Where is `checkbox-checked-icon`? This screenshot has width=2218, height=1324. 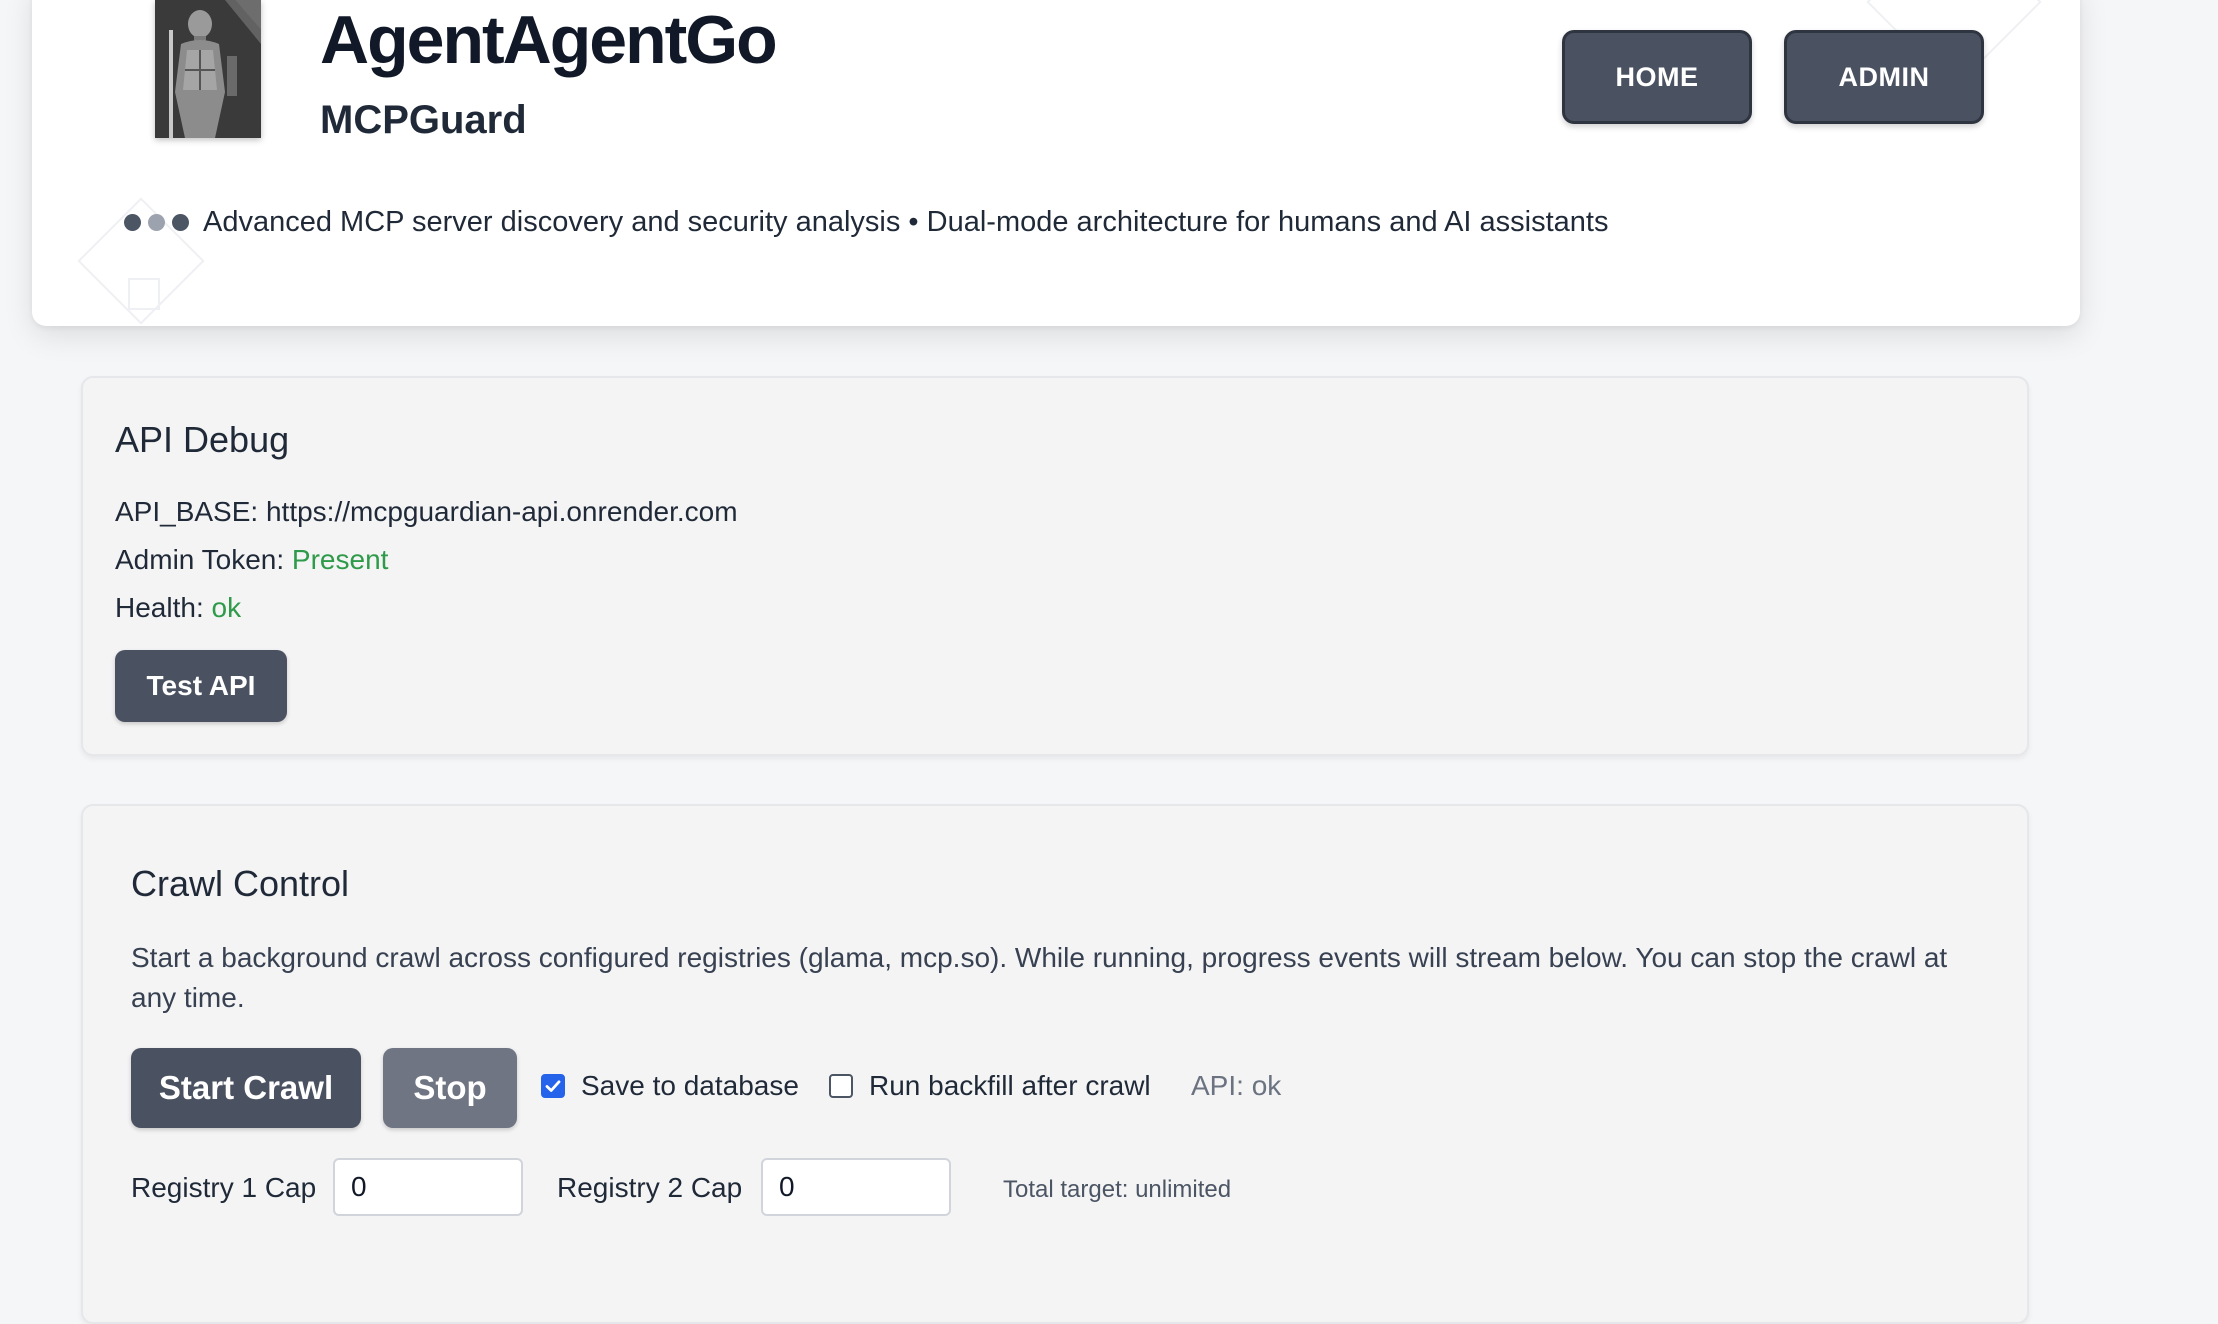
checkbox-checked-icon is located at coordinates (553, 1086).